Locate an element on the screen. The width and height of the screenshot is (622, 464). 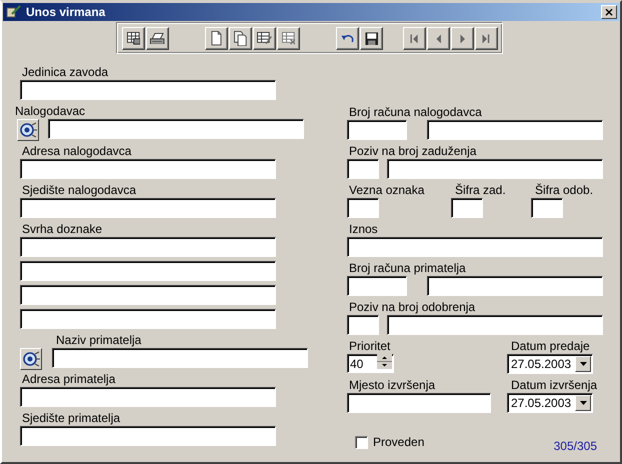
printer-button is located at coordinates (157, 38).